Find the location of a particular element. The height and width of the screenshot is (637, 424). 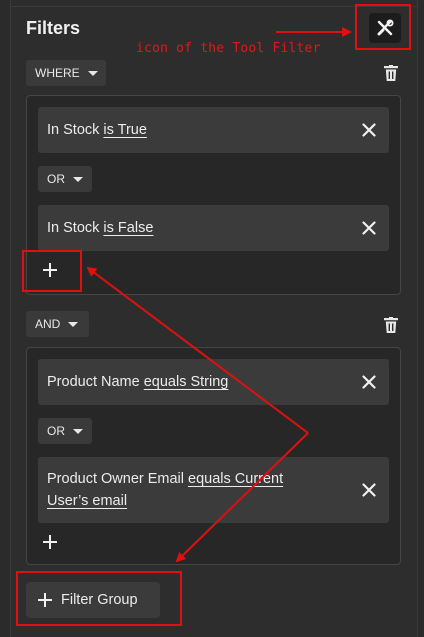

condition-operator: is True is located at coordinates (125, 130).